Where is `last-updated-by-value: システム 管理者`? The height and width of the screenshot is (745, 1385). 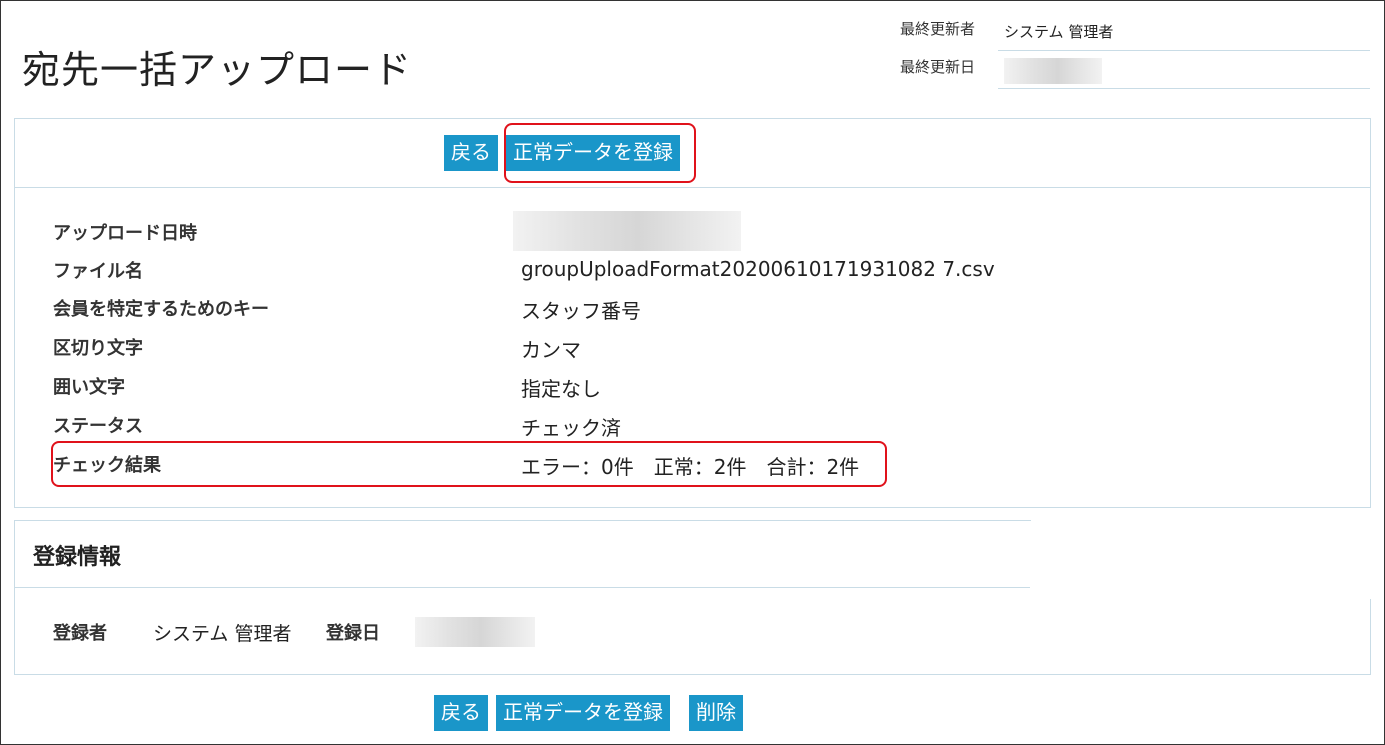 last-updated-by-value: システム 管理者 is located at coordinates (1184, 31).